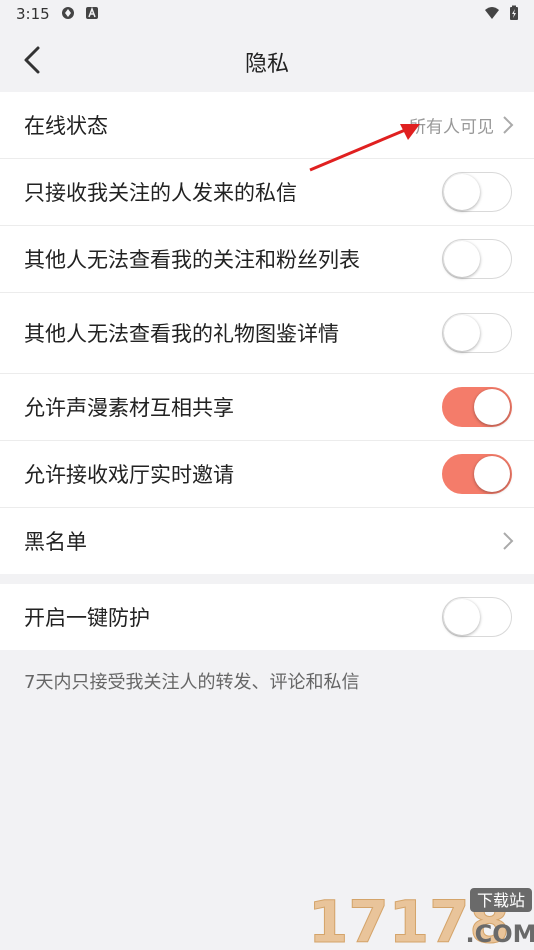 Image resolution: width=534 pixels, height=950 pixels. I want to click on svg-text: .COM, so click(499, 934).